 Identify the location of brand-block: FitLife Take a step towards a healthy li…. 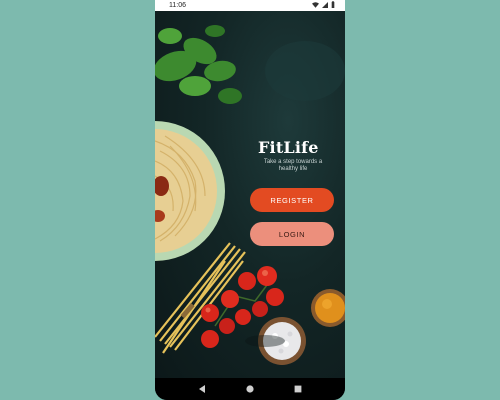
(300, 156).